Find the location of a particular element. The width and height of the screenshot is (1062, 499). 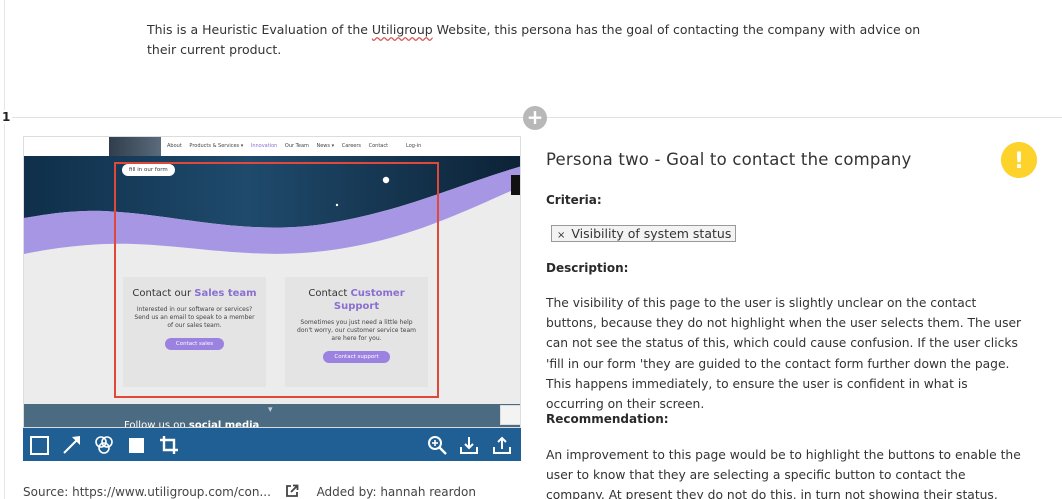

arrow-icon is located at coordinates (72, 445).